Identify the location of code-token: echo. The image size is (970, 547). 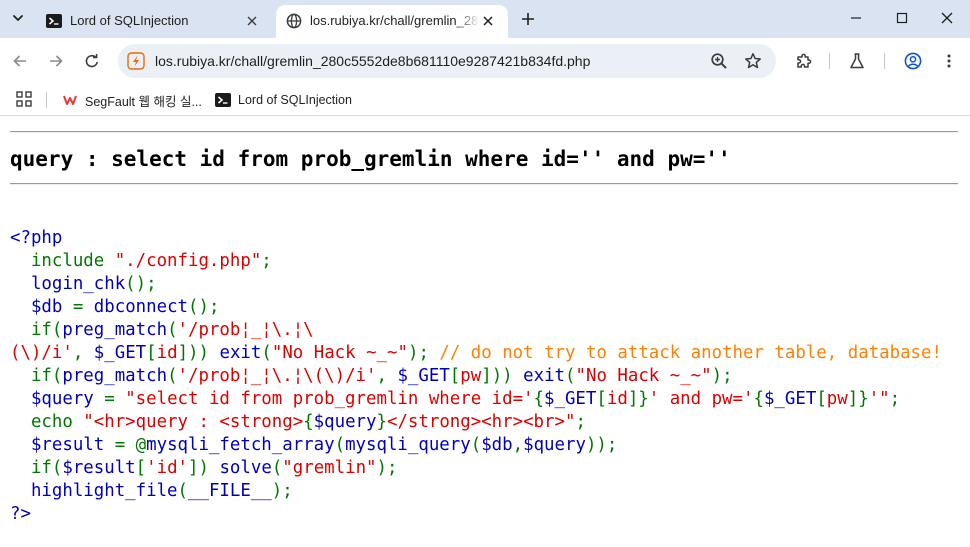
(47, 422).